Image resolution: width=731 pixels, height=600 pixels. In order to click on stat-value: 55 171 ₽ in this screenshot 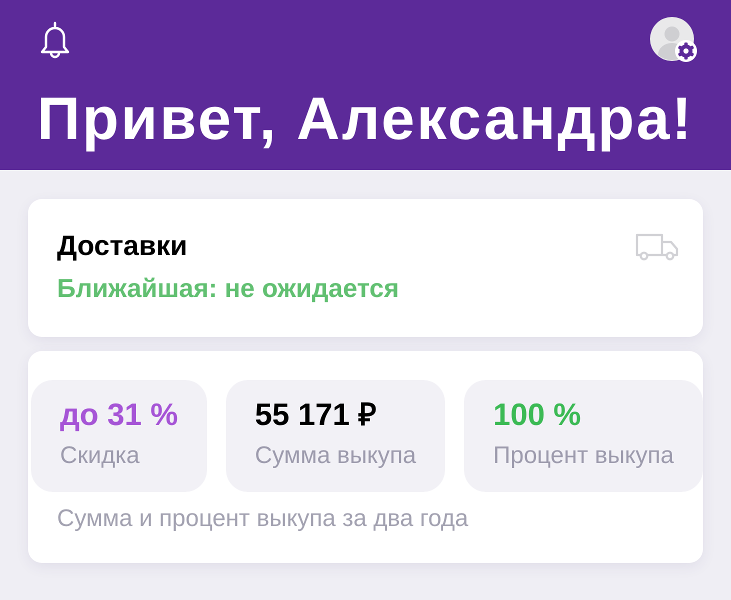, I will do `click(315, 415)`.